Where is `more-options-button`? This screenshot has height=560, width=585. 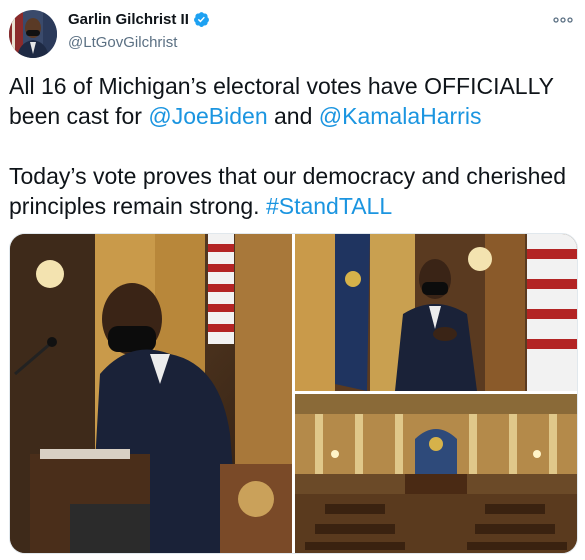
more-options-button is located at coordinates (563, 20).